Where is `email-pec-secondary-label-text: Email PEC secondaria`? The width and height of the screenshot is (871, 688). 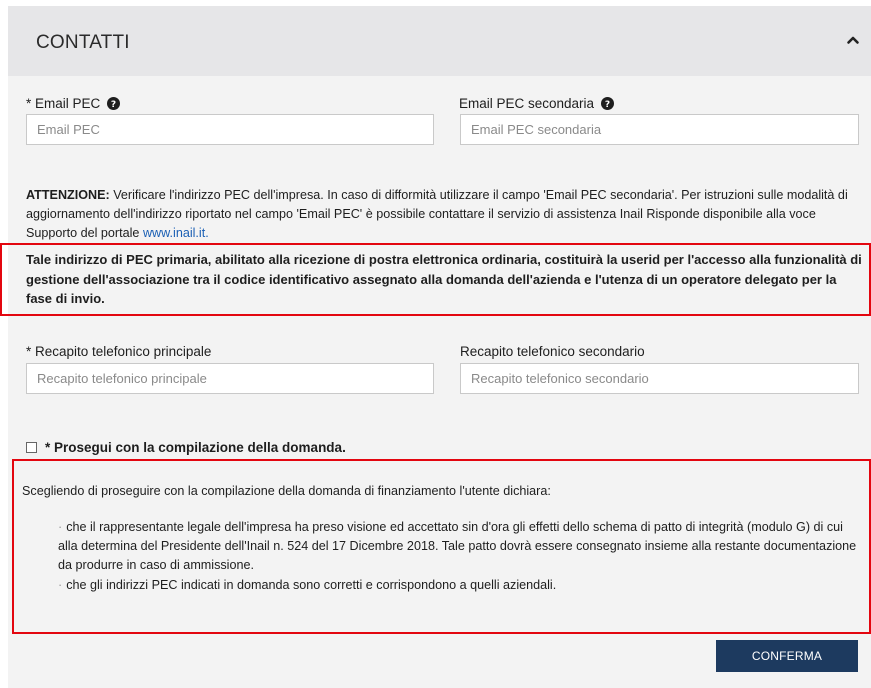
email-pec-secondary-label-text: Email PEC secondaria is located at coordinates (527, 103).